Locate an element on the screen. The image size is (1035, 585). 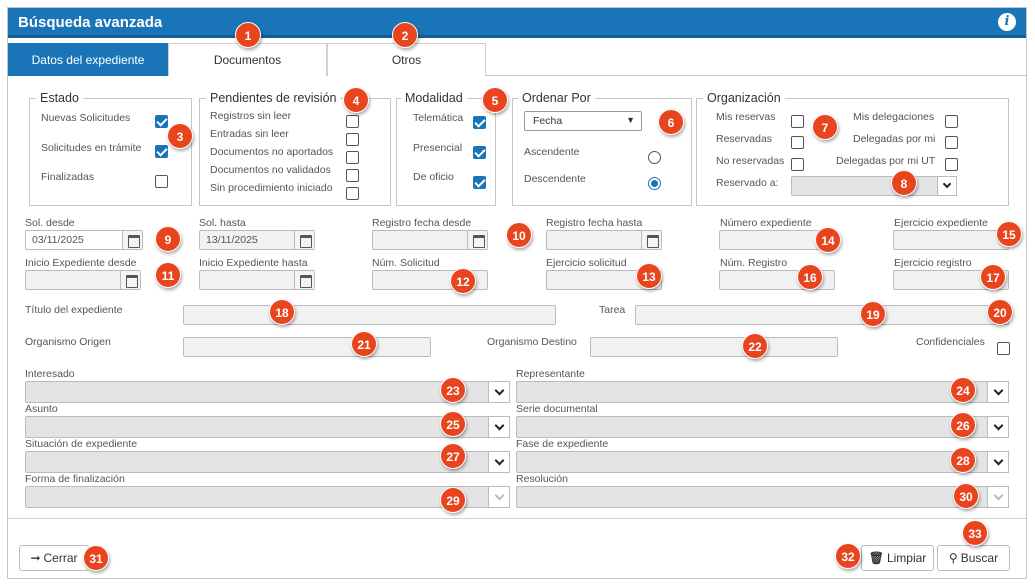
delegadas-por-mi-ut-checkbox is located at coordinates (951, 164).